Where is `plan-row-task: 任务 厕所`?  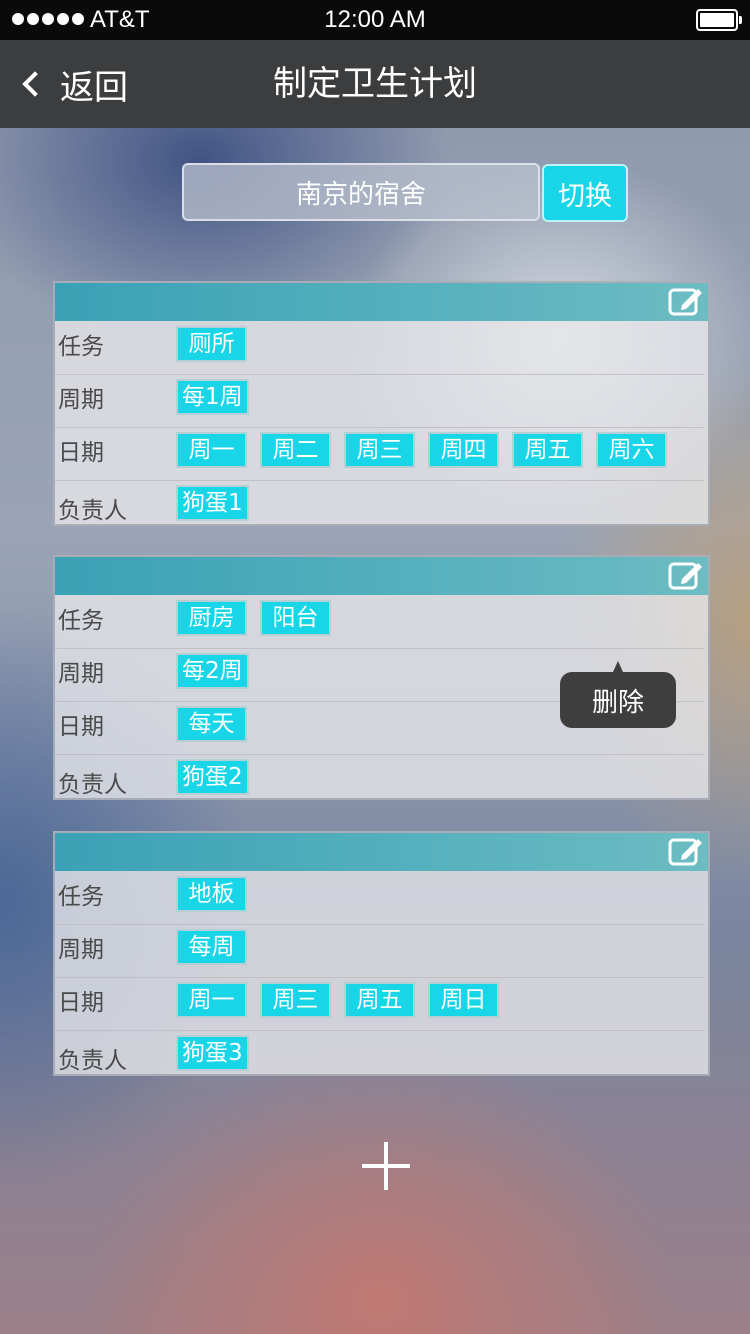 plan-row-task: 任务 厕所 is located at coordinates (381, 347).